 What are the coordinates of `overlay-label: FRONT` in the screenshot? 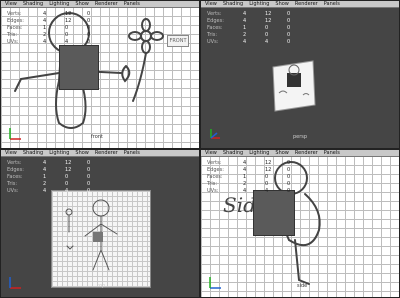 It's located at (178, 41).